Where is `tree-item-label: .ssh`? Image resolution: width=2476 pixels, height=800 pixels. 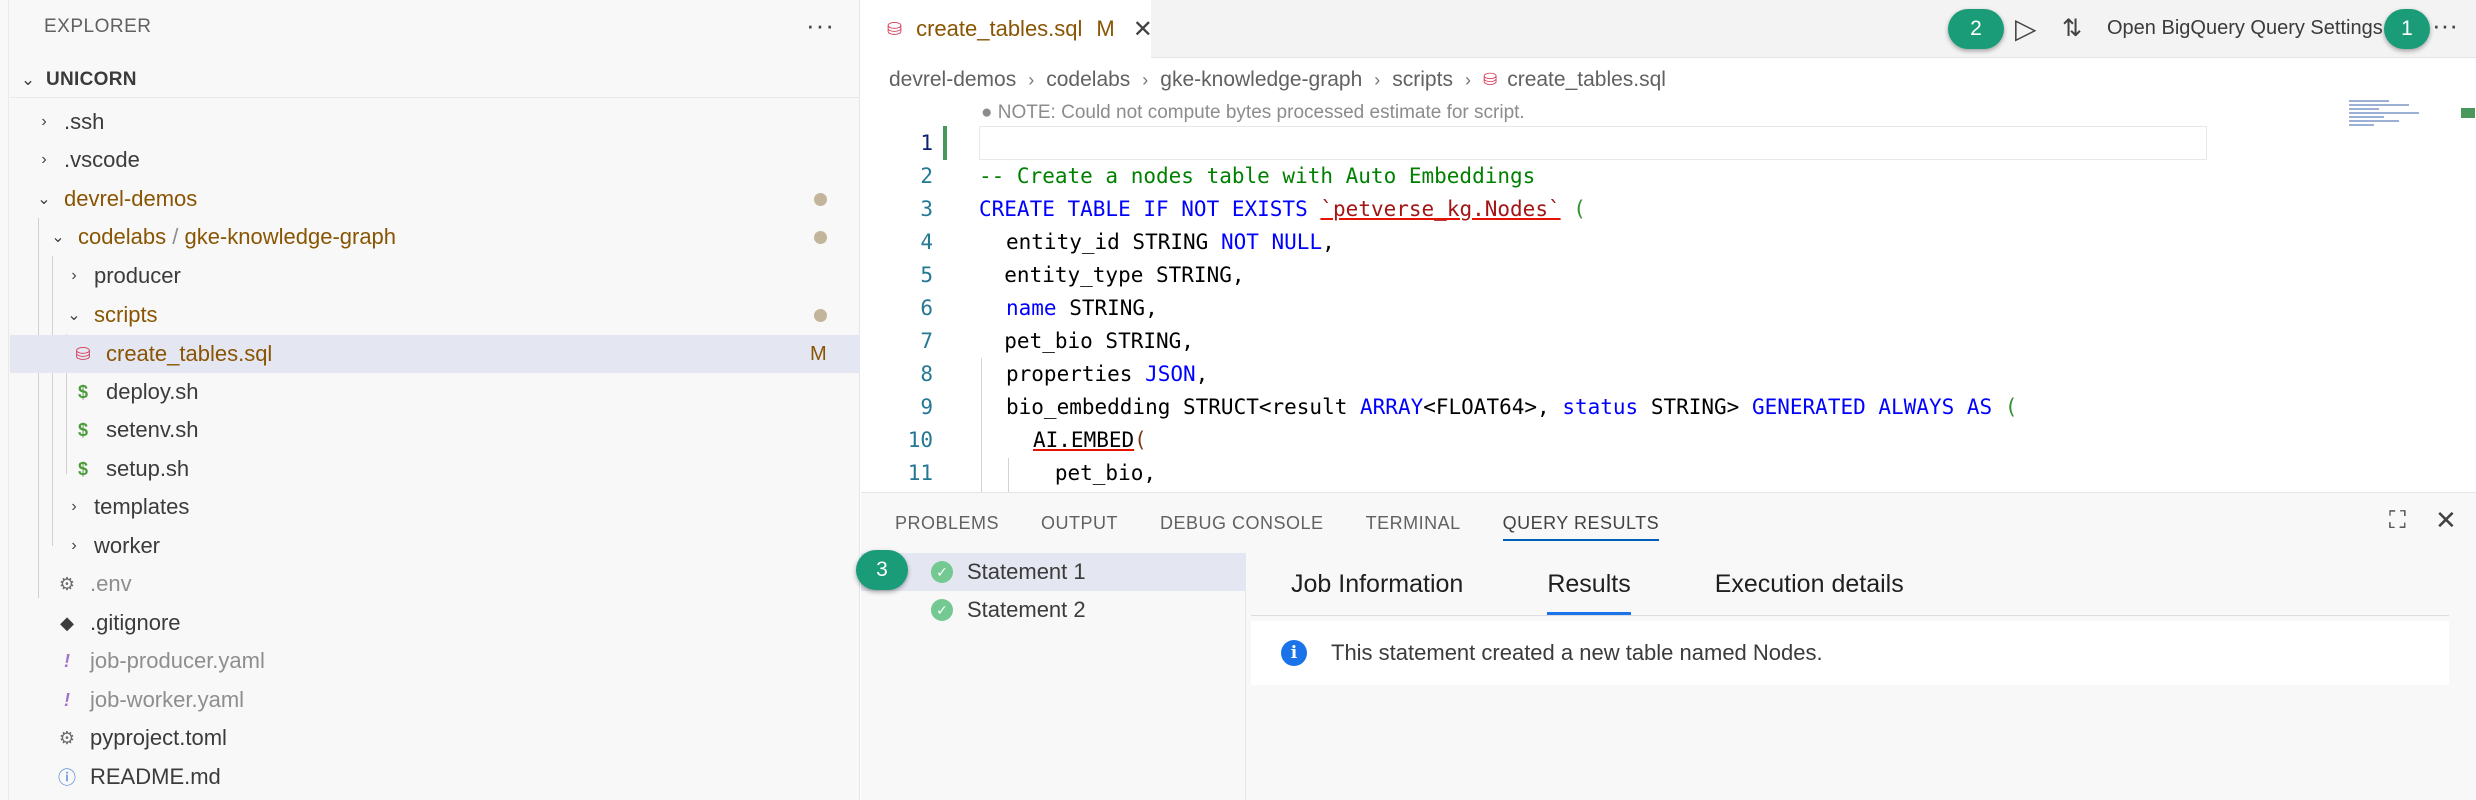
tree-item-label: .ssh is located at coordinates (84, 121).